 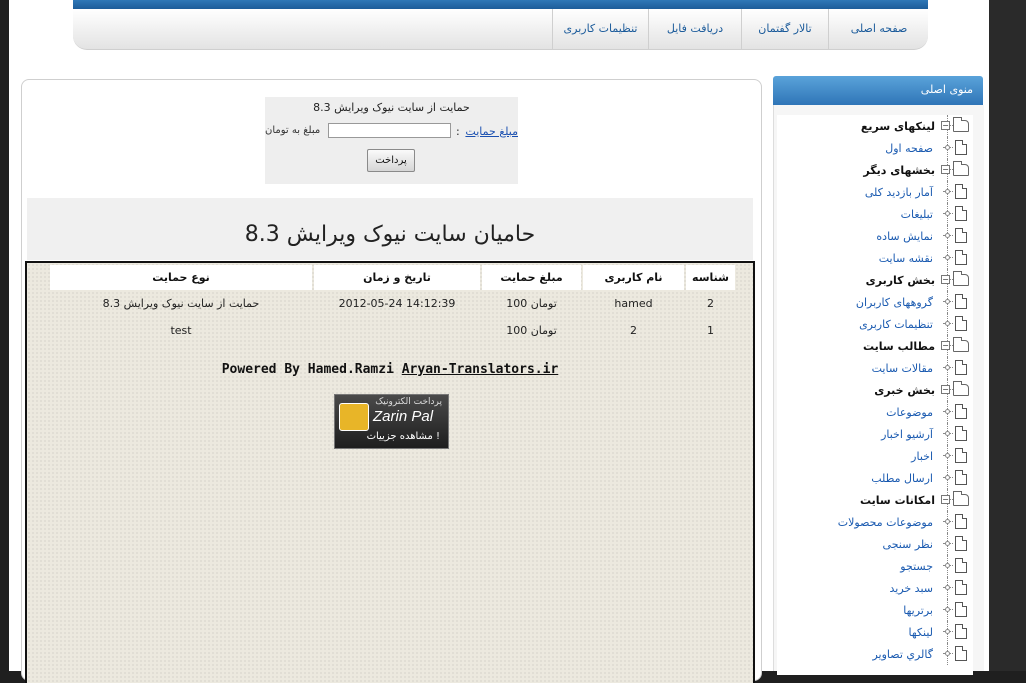 I want to click on menu-label: سبد خرید, so click(x=911, y=588).